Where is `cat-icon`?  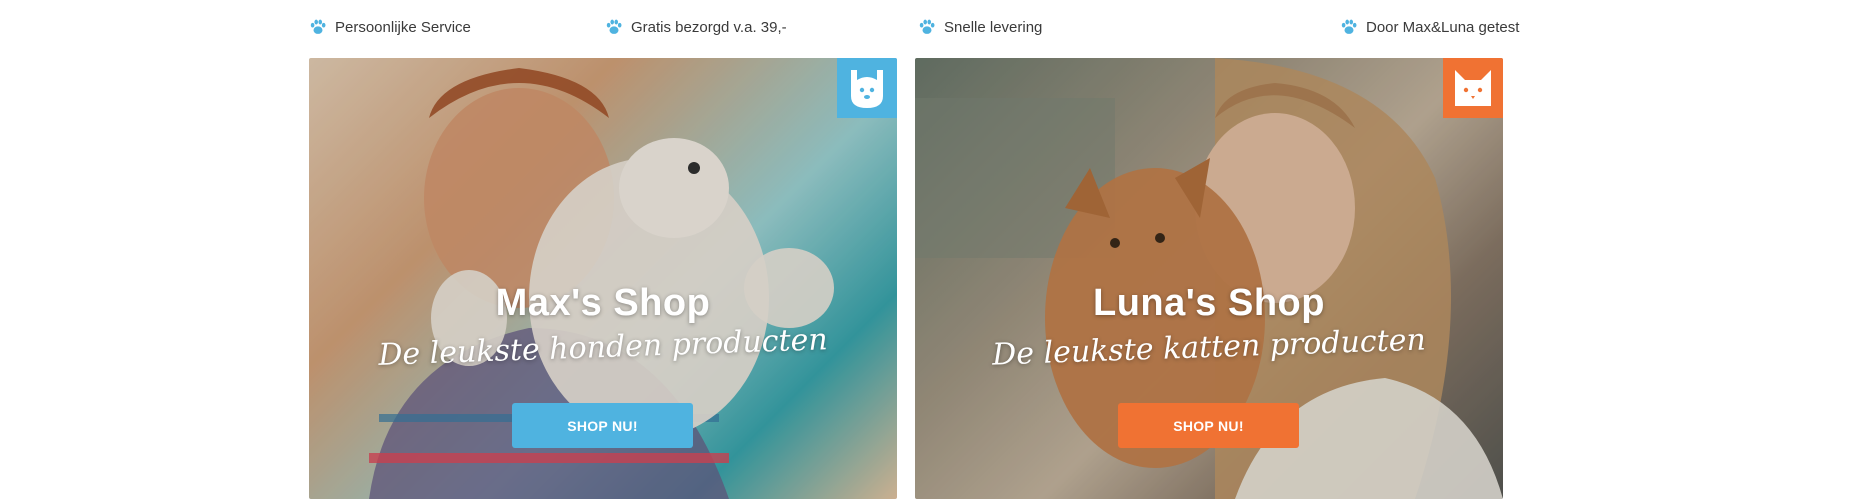 cat-icon is located at coordinates (1473, 88).